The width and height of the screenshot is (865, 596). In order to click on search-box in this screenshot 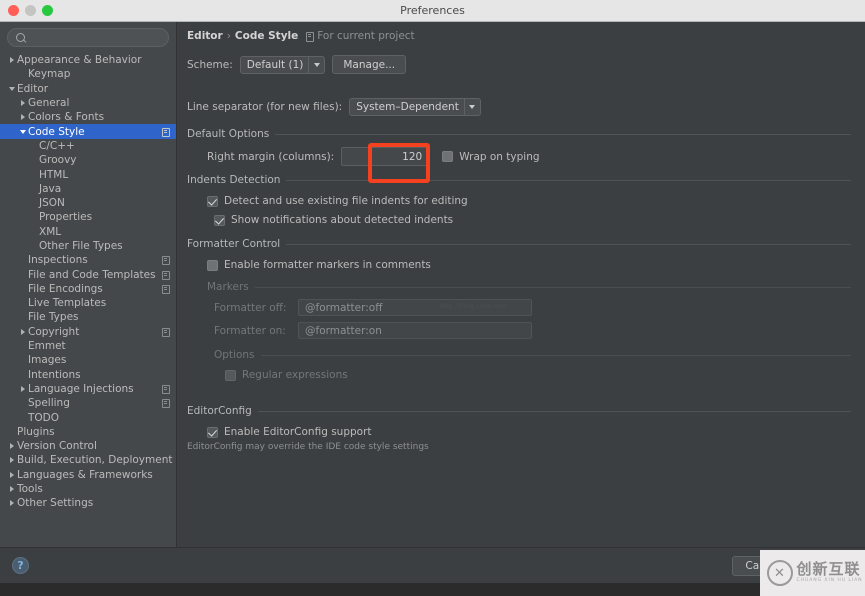, I will do `click(88, 37)`.